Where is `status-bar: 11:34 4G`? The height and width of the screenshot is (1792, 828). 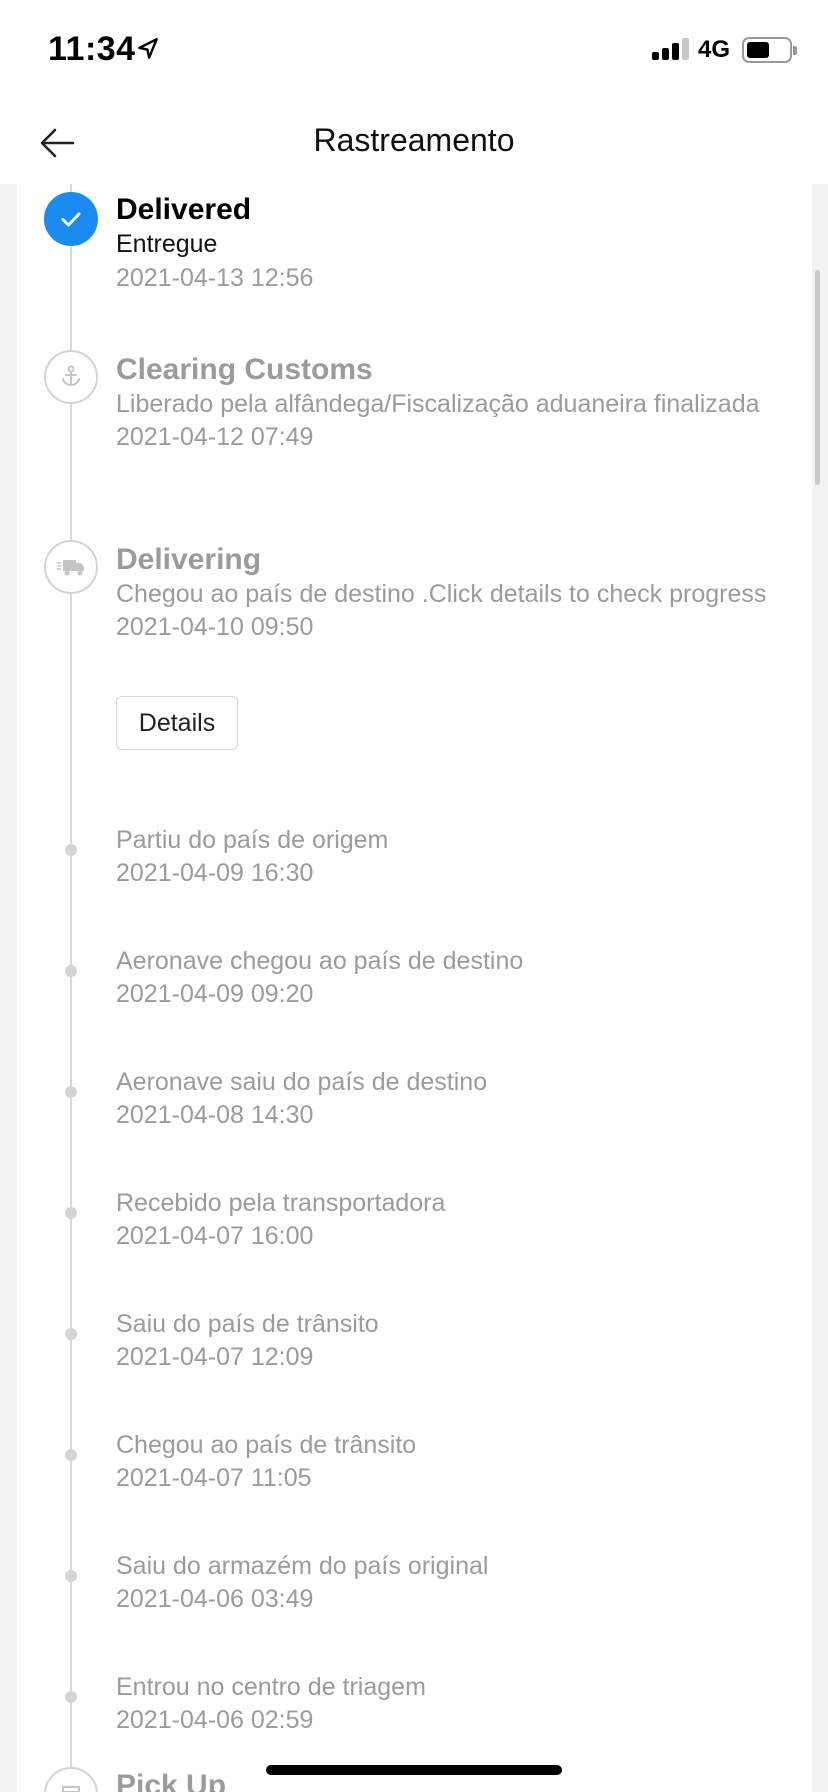 status-bar: 11:34 4G is located at coordinates (414, 50).